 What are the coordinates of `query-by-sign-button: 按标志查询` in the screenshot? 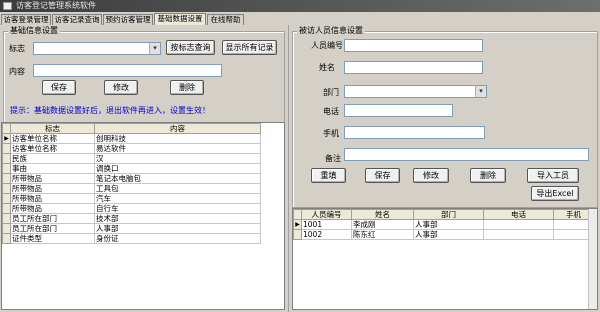 It's located at (190, 47).